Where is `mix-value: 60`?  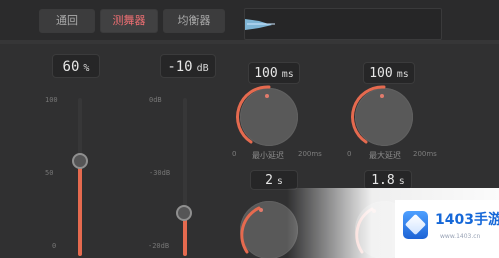 mix-value: 60 is located at coordinates (71, 67).